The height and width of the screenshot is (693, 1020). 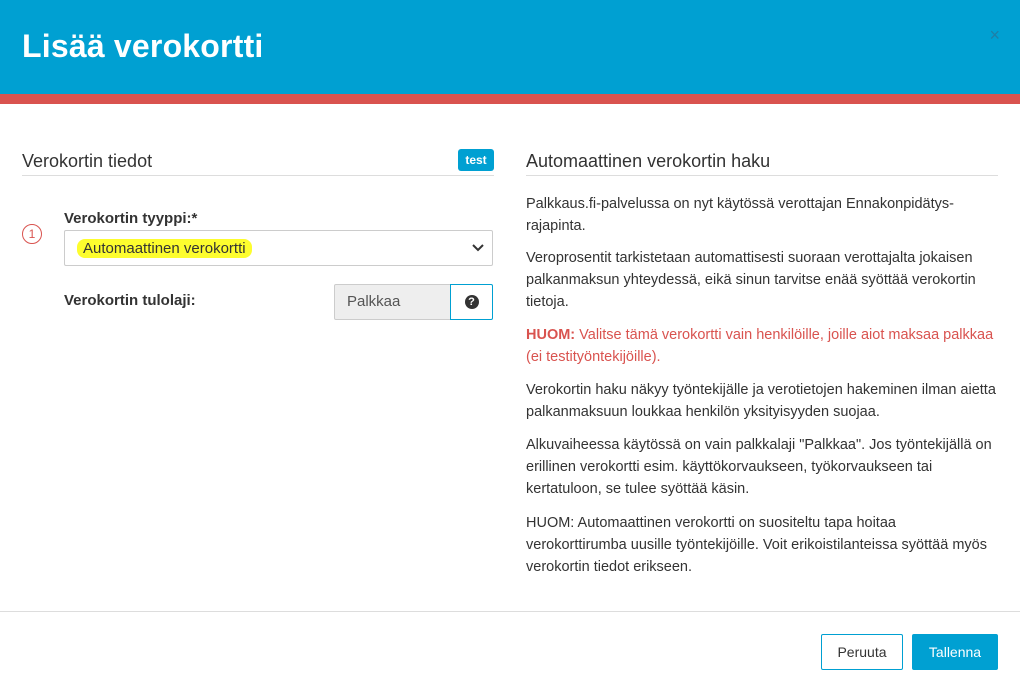 What do you see at coordinates (478, 248) in the screenshot?
I see `chevron-down-icon` at bounding box center [478, 248].